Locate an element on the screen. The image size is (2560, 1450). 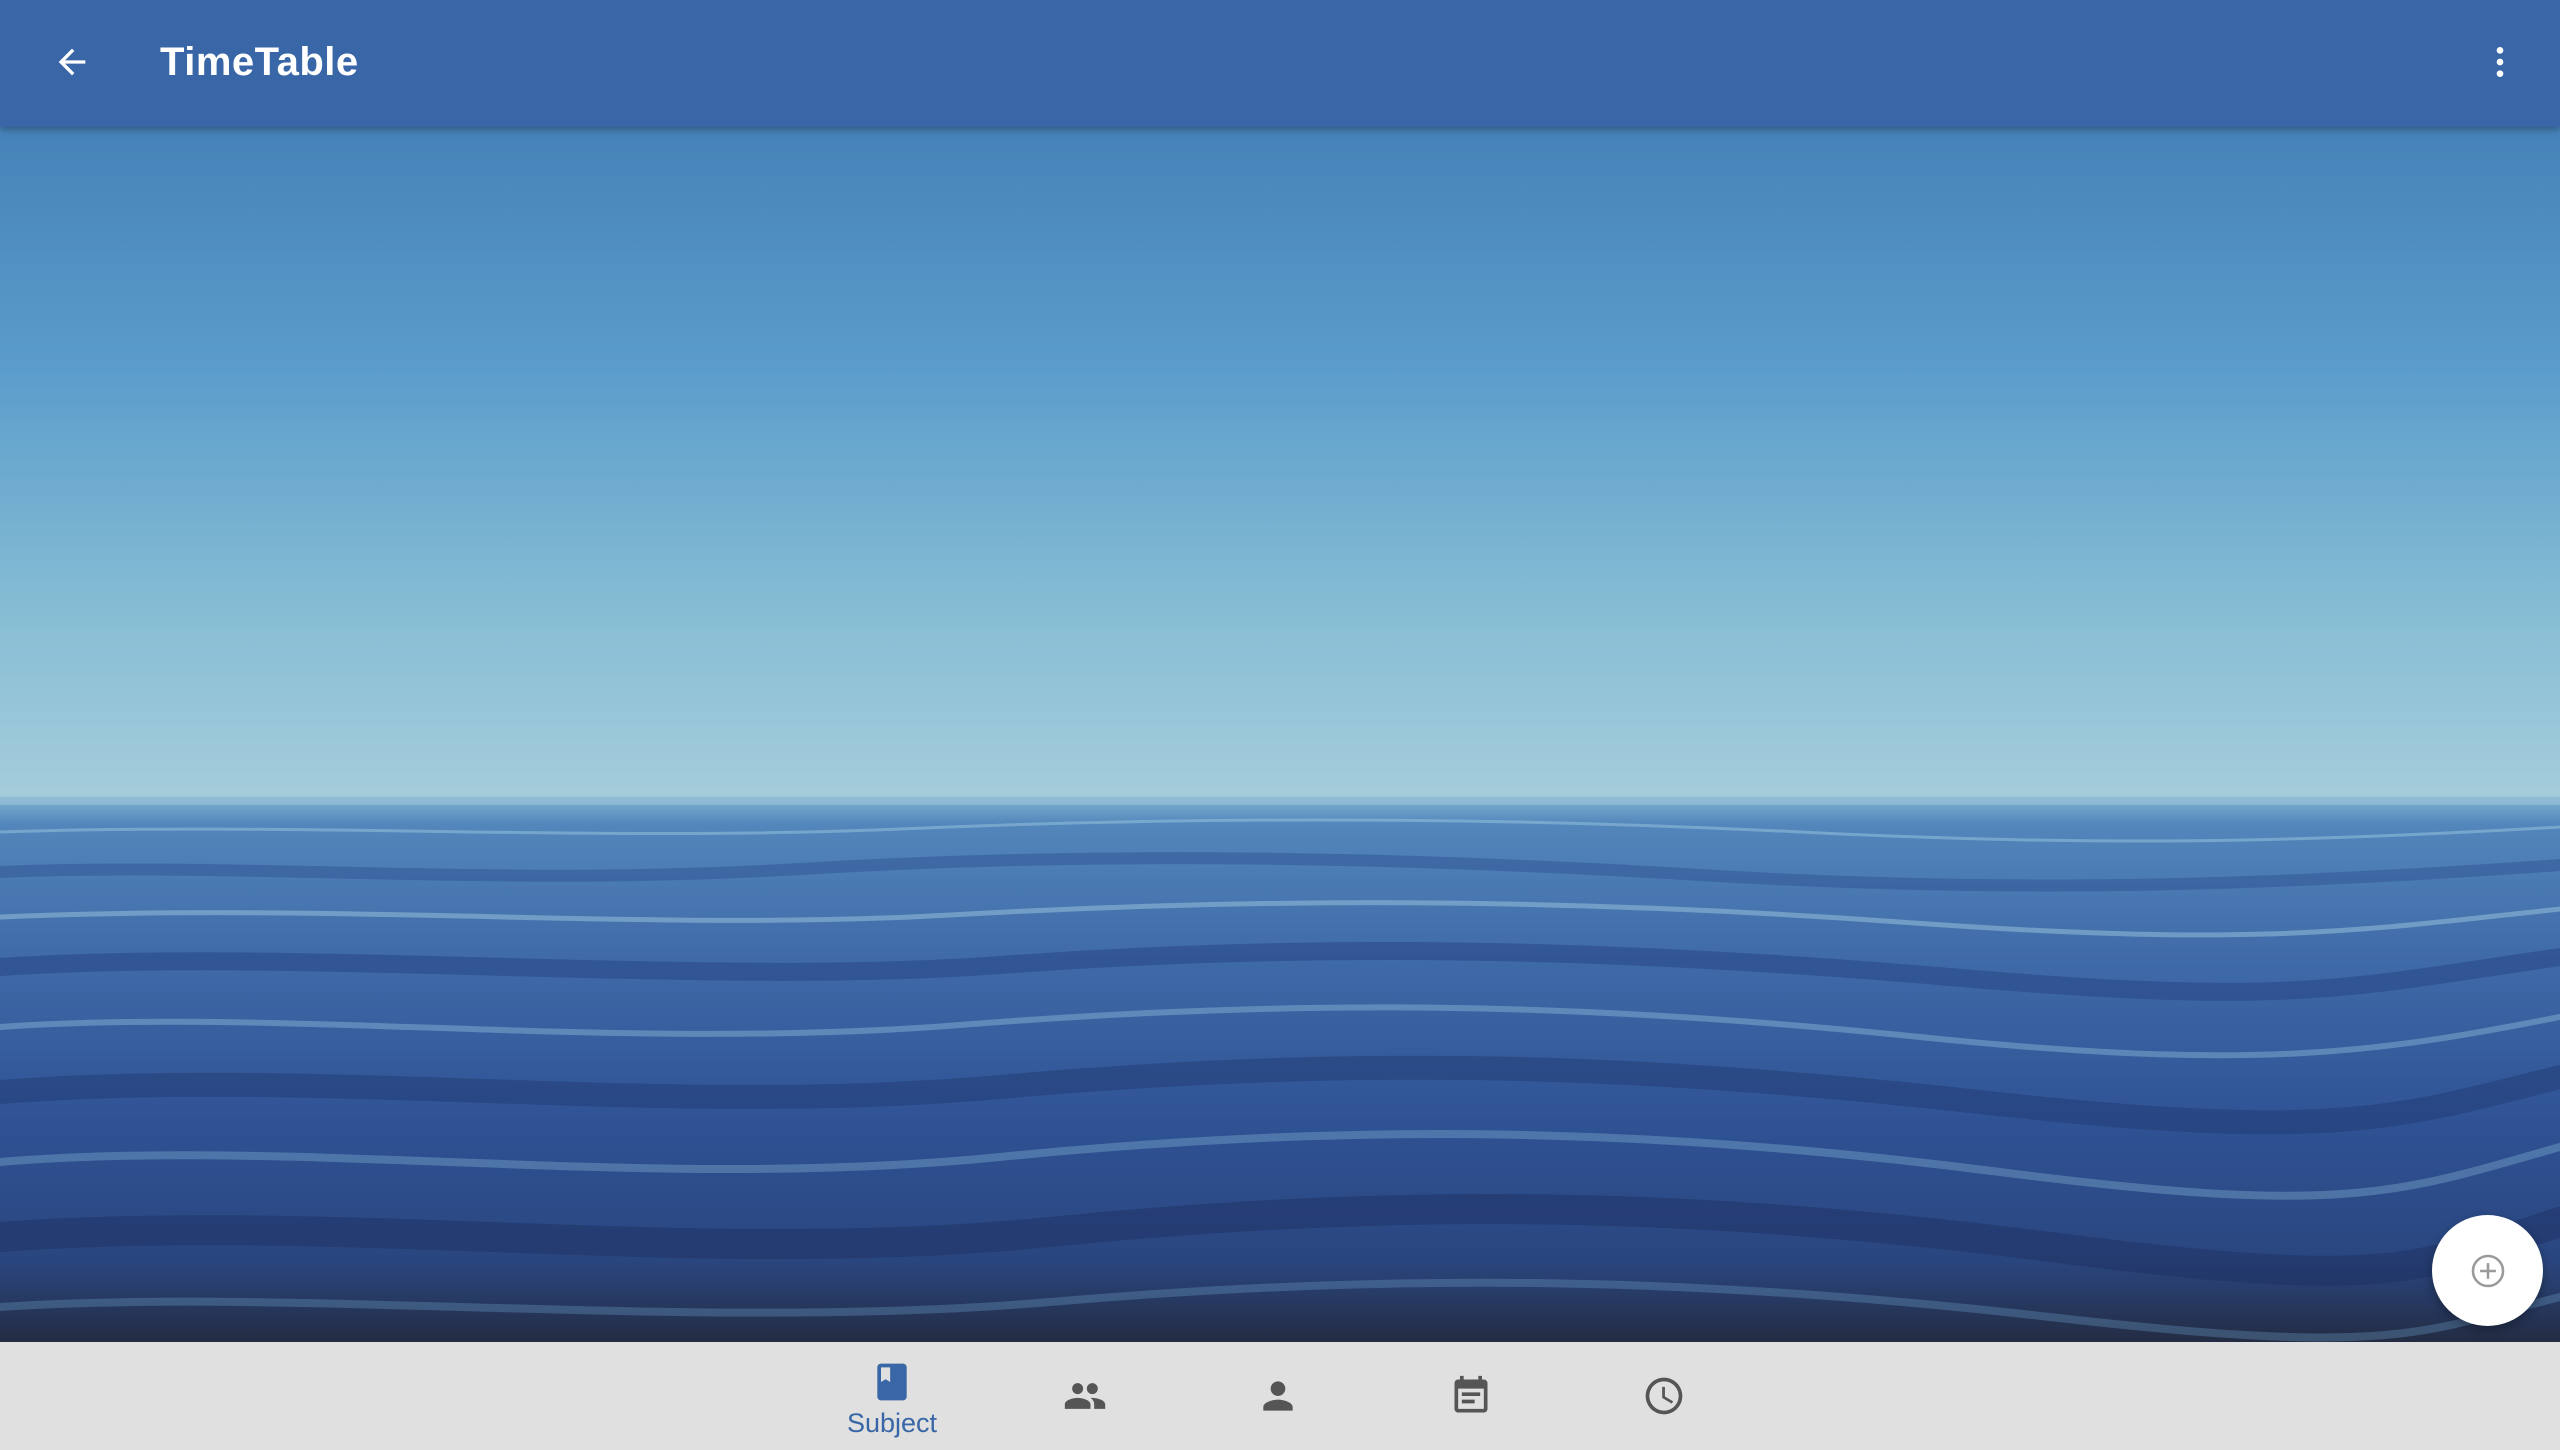
arrow-back-icon is located at coordinates (72, 62).